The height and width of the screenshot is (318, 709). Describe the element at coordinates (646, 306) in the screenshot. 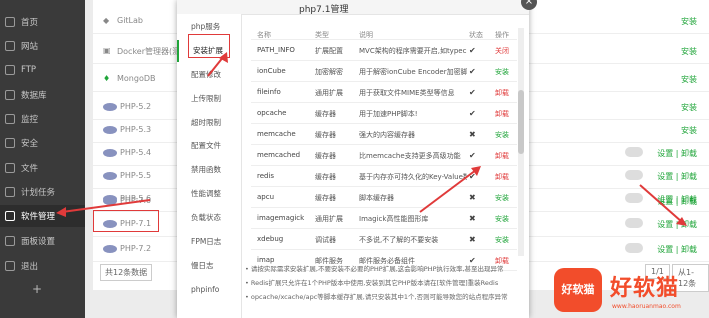

I see `logo-url: www.haoruanmao.com` at that location.